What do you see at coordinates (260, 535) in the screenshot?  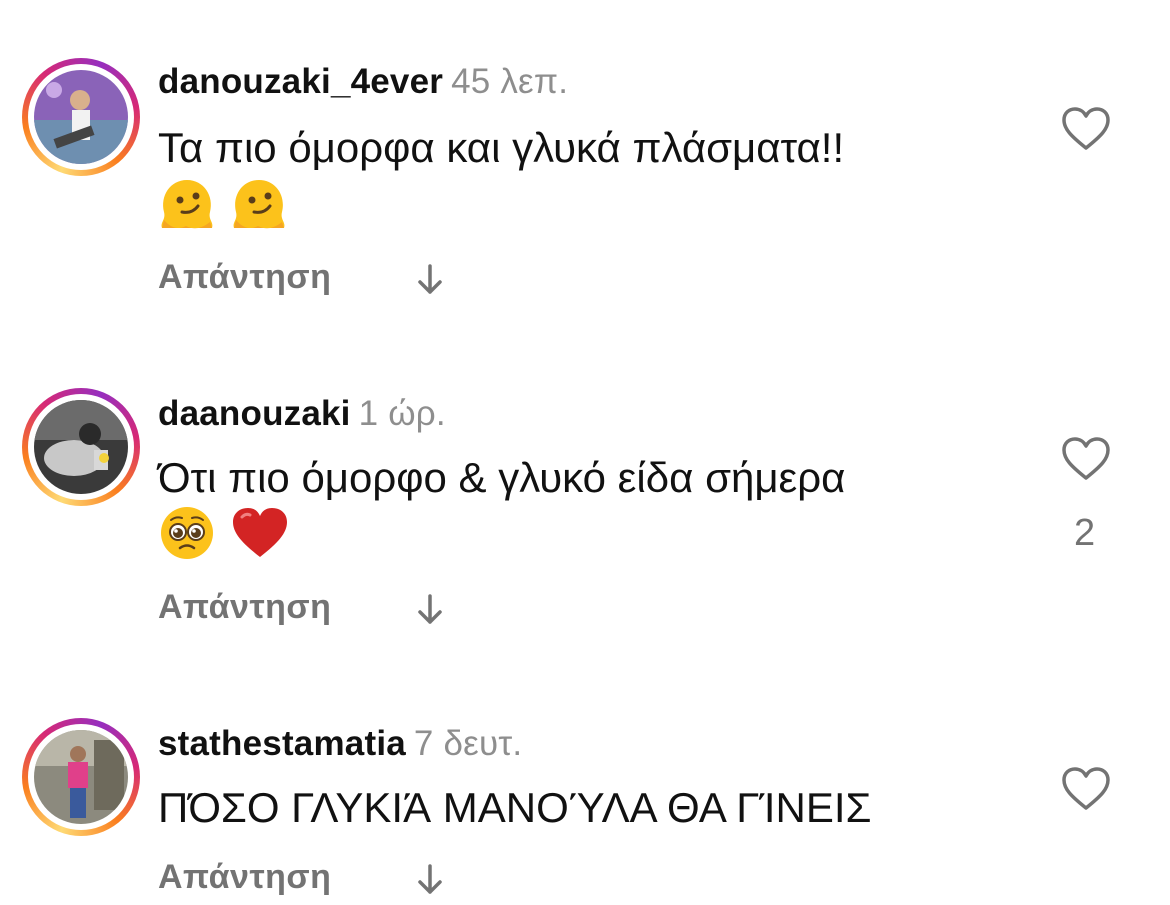 I see `red-heart-emoji` at bounding box center [260, 535].